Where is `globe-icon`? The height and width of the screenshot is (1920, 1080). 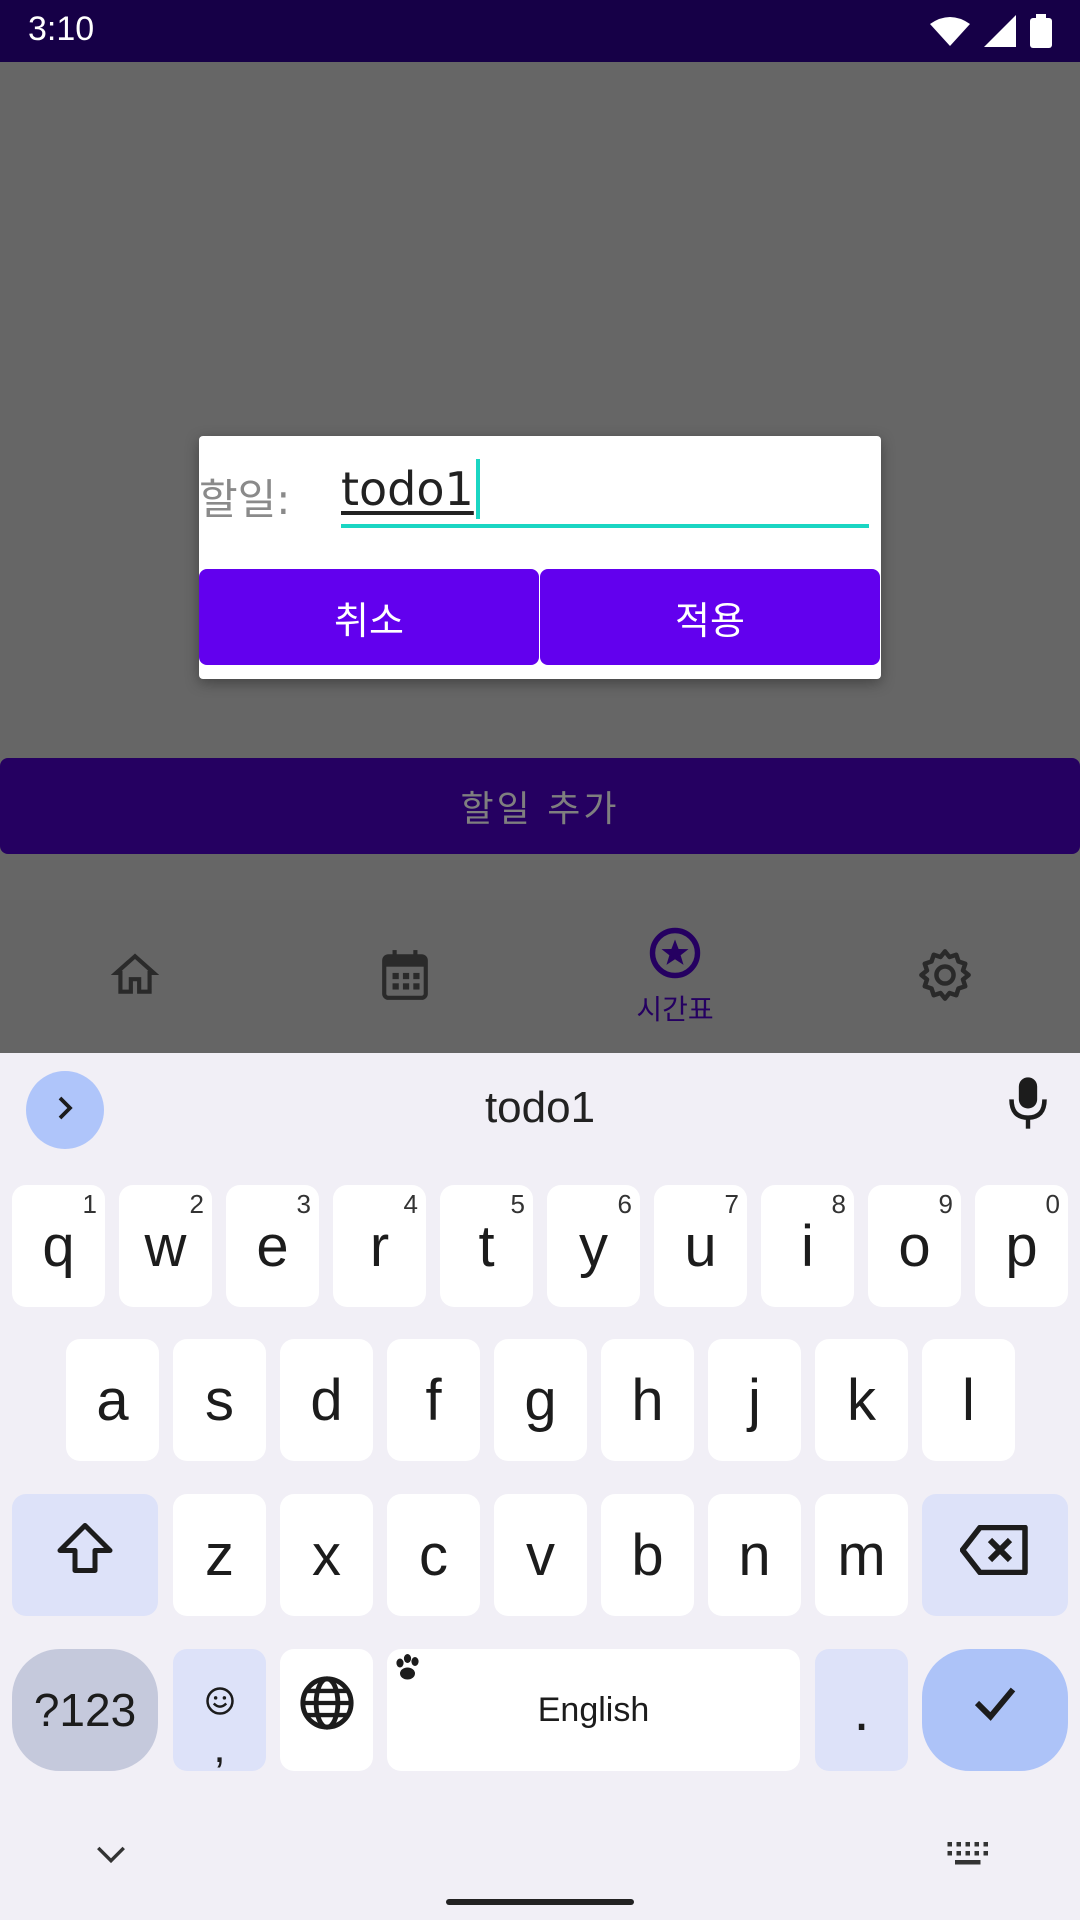 globe-icon is located at coordinates (327, 1710).